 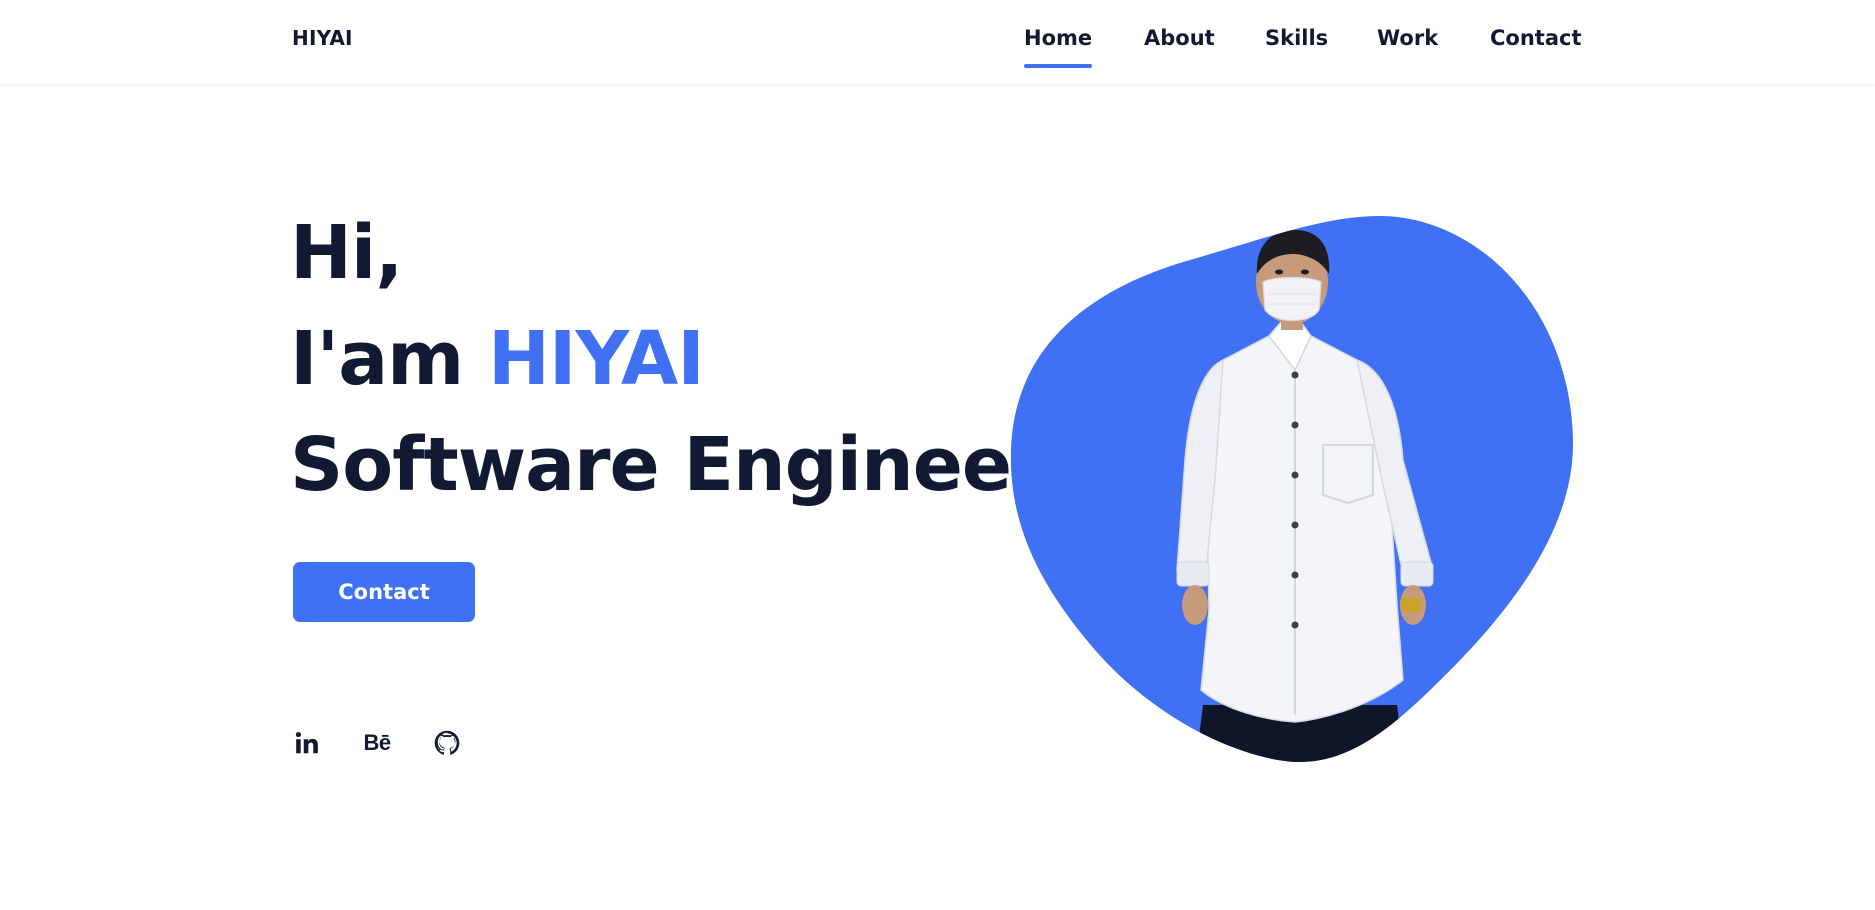 What do you see at coordinates (1296, 38) in the screenshot?
I see `nav-skills: Skills` at bounding box center [1296, 38].